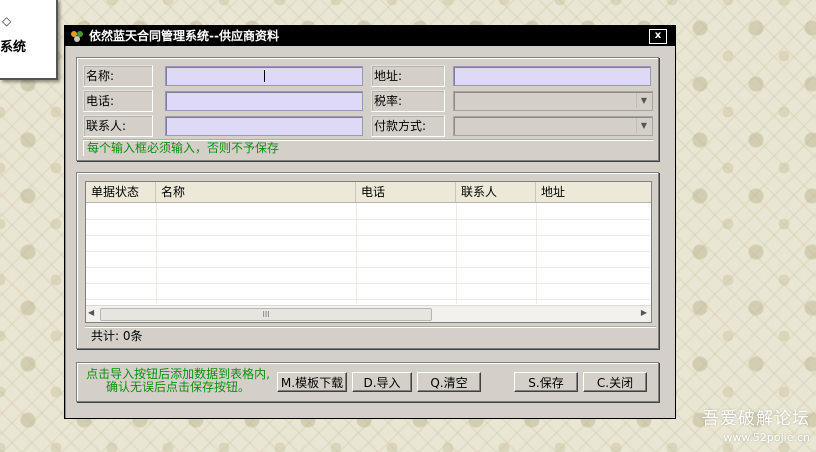 Image resolution: width=816 pixels, height=452 pixels. What do you see at coordinates (368, 147) in the screenshot?
I see `form-hint: 每个输入框必须输入，否则不予保存` at bounding box center [368, 147].